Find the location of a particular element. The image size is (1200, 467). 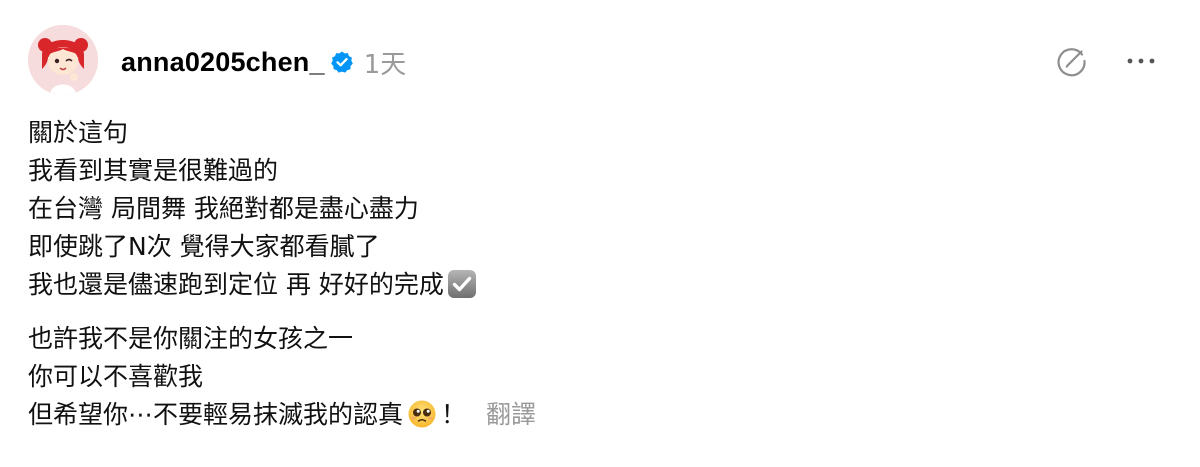

post-line-text: 但希望你⋯不要輕易抹滅我的認真 is located at coordinates (216, 414).